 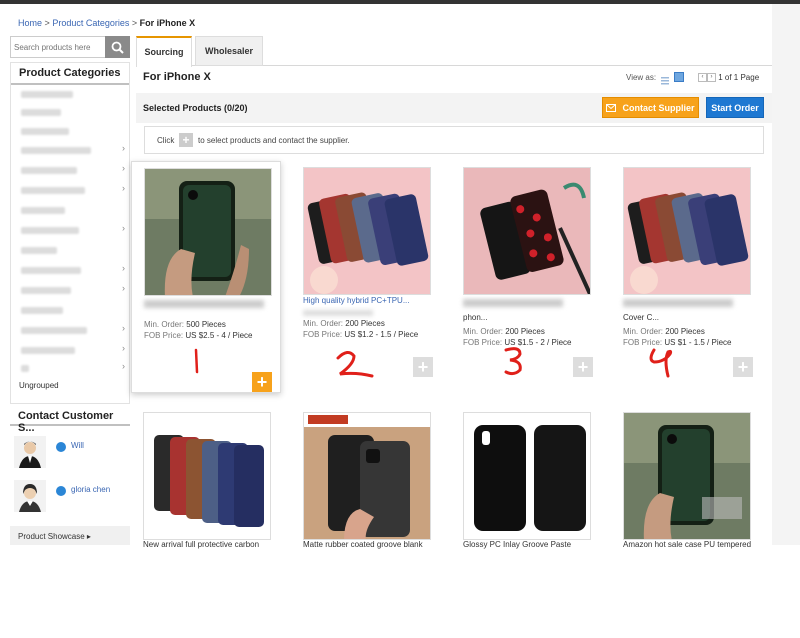 I want to click on hint-click-text: Click, so click(x=166, y=140).